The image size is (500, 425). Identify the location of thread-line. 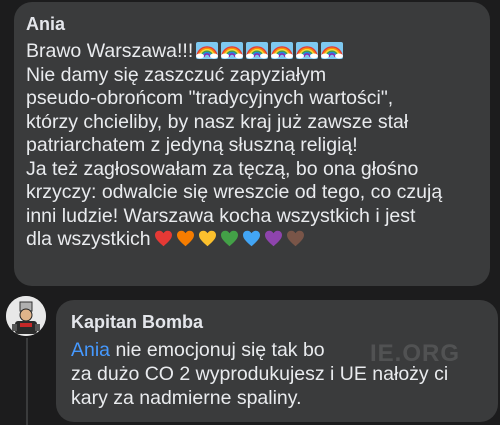
(27, 381).